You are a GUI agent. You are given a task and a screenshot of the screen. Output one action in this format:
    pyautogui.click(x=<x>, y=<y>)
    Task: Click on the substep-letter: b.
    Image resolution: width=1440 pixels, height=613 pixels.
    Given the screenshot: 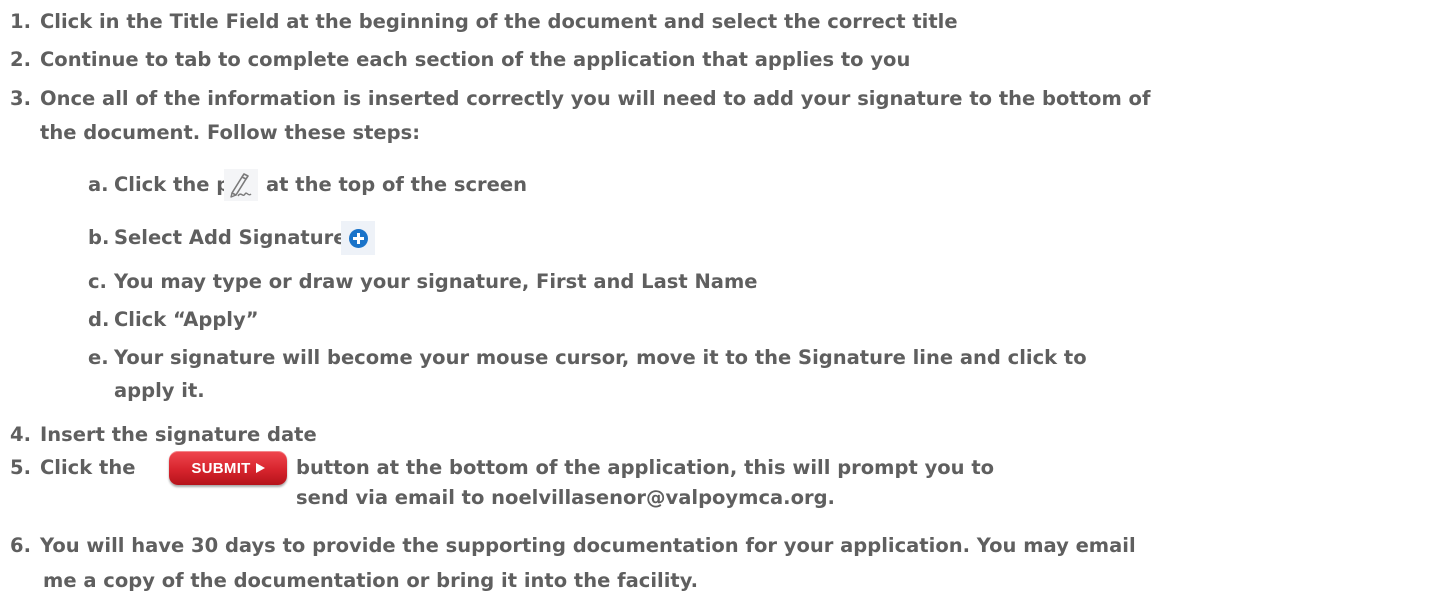 What is the action you would take?
    pyautogui.click(x=99, y=237)
    